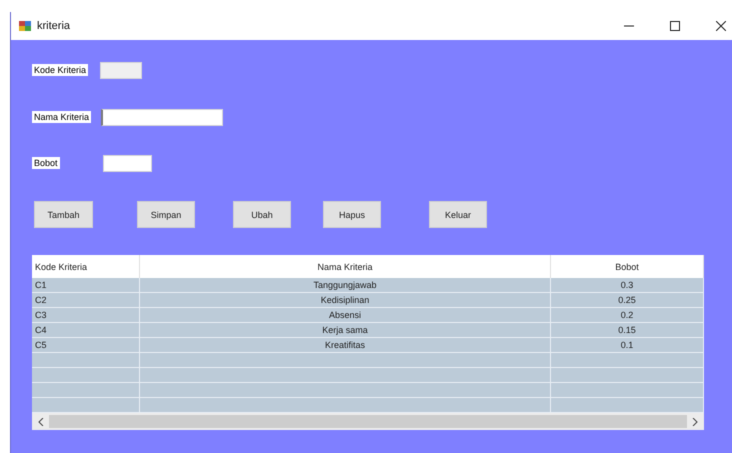 This screenshot has height=453, width=732. I want to click on window-title: kriteria, so click(53, 26).